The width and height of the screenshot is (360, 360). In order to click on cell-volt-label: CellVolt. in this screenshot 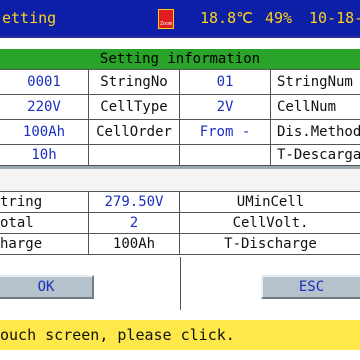, I will do `click(269, 223)`.